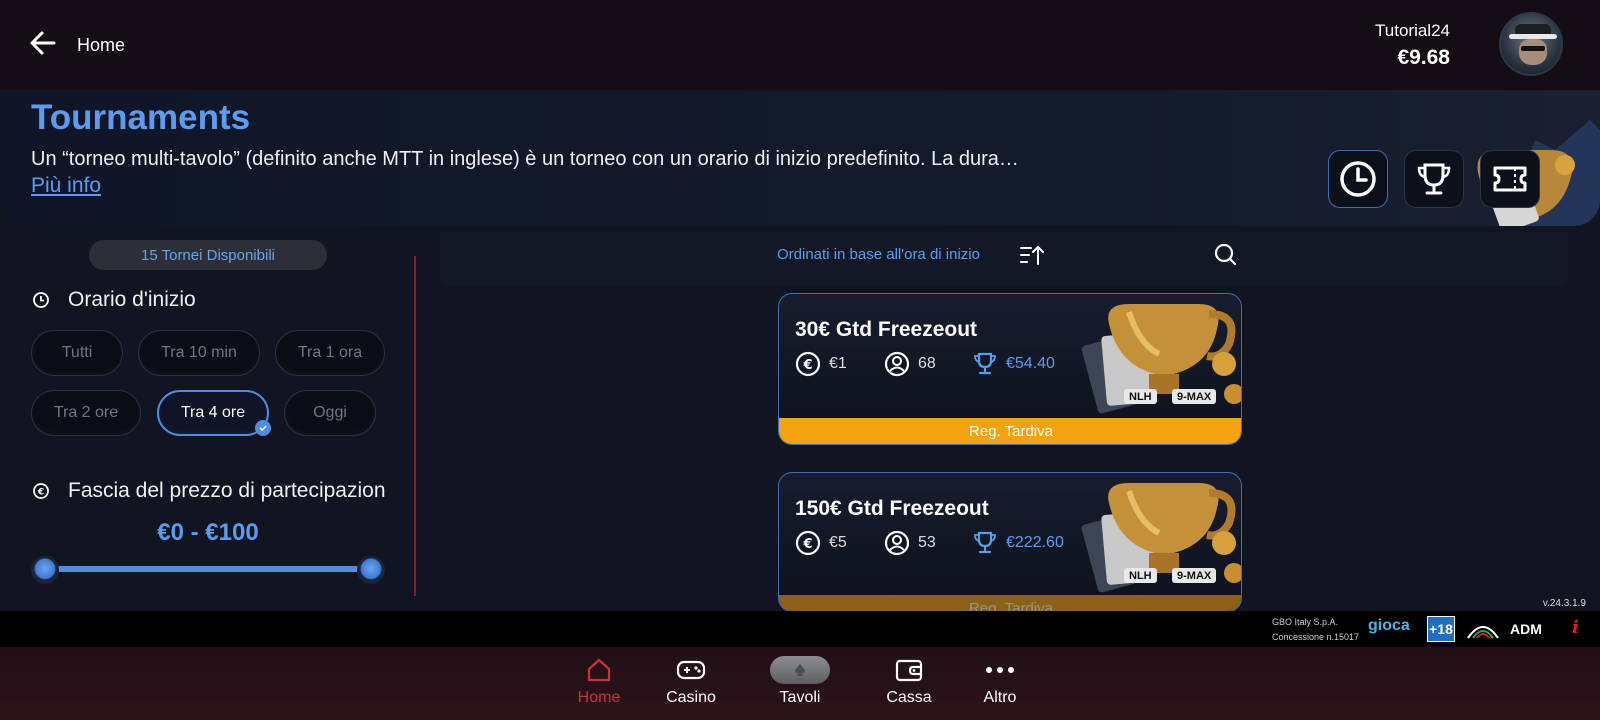  What do you see at coordinates (927, 363) in the screenshot?
I see `players-value: 68` at bounding box center [927, 363].